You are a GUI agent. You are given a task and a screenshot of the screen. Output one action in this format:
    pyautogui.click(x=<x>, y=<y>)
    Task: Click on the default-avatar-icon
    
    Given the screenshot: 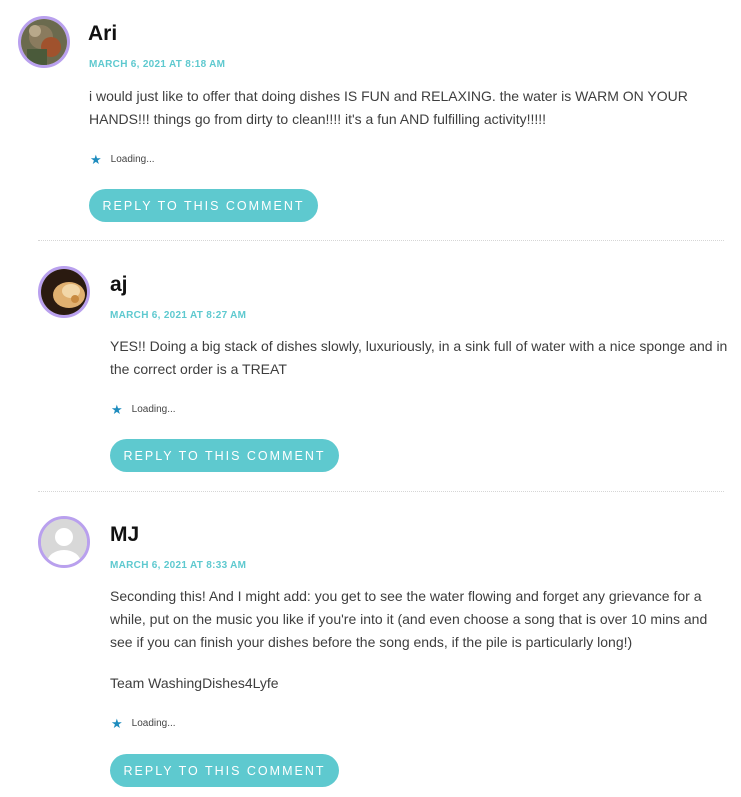 What is the action you would take?
    pyautogui.click(x=64, y=542)
    